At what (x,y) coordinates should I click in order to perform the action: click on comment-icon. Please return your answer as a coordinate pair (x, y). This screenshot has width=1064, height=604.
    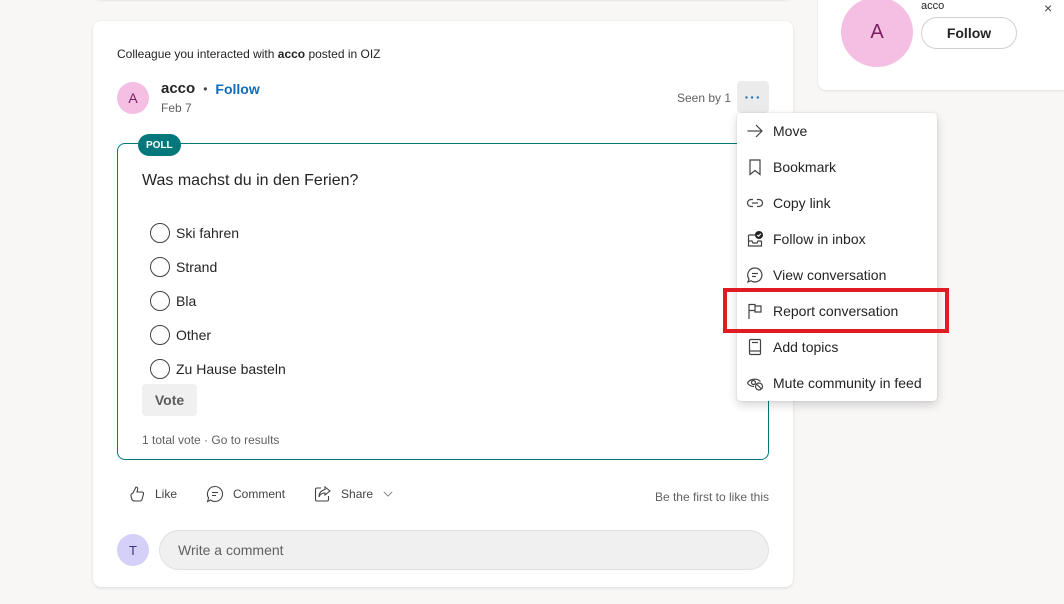
    Looking at the image, I should click on (215, 494).